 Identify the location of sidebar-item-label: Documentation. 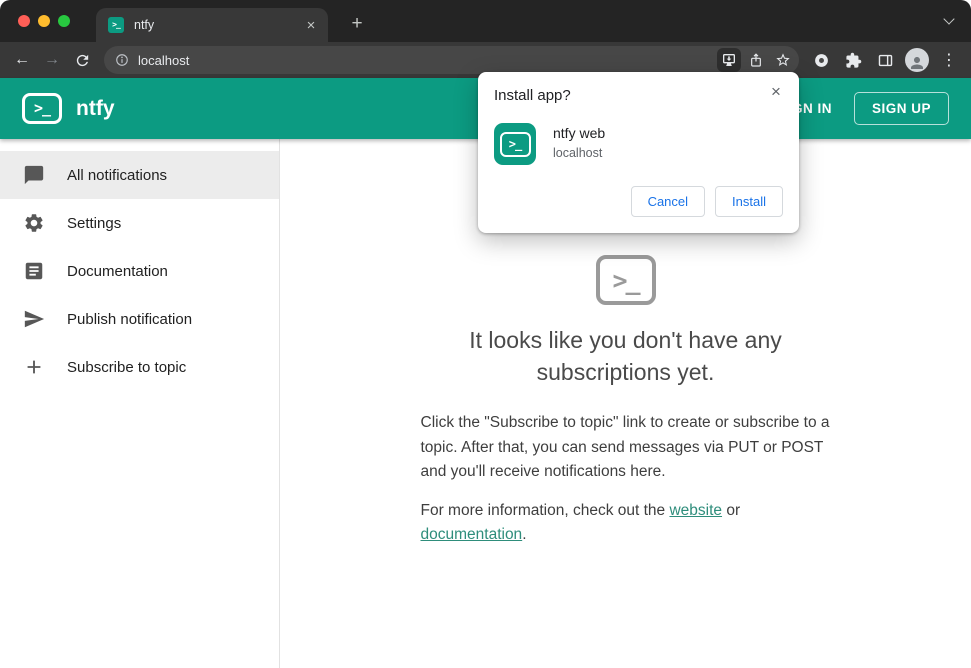
(117, 271).